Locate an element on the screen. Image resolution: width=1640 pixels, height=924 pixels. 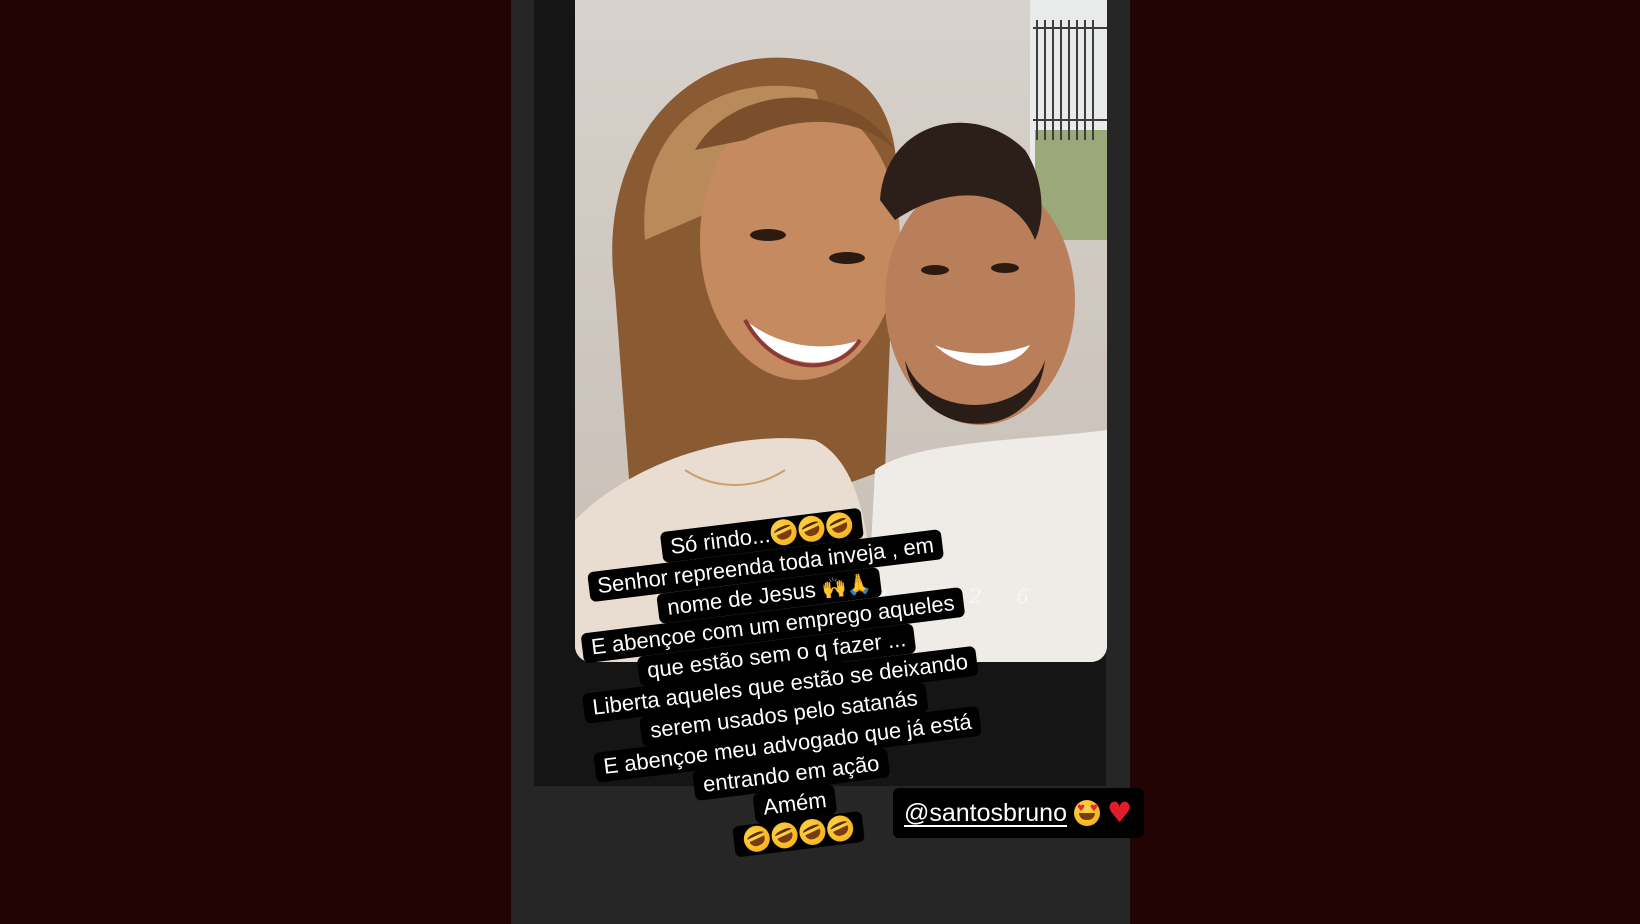
folded-hands-emoji-icon: 🙏 is located at coordinates (858, 584).